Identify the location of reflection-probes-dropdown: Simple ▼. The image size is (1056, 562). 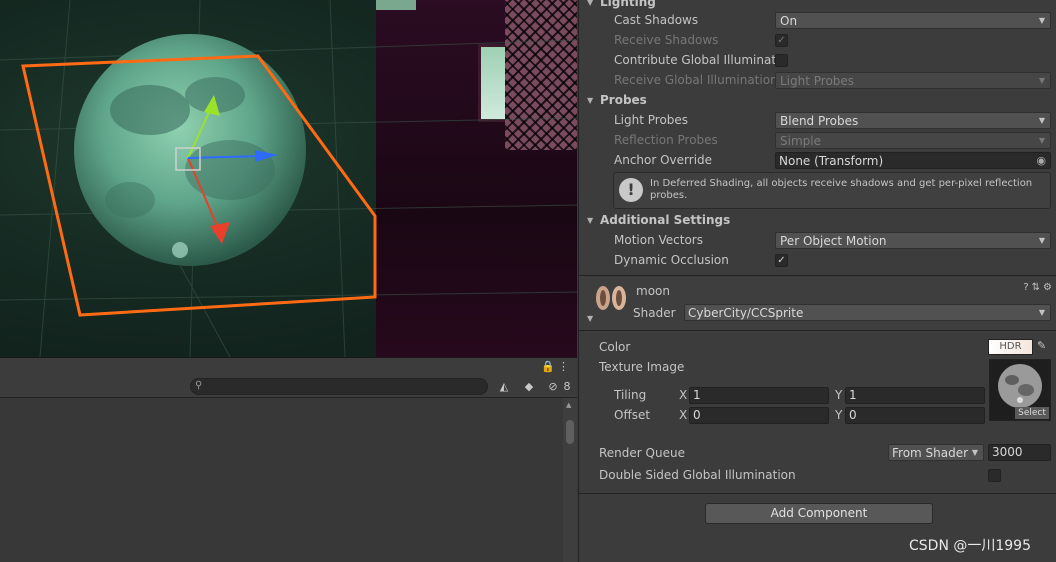
(913, 140).